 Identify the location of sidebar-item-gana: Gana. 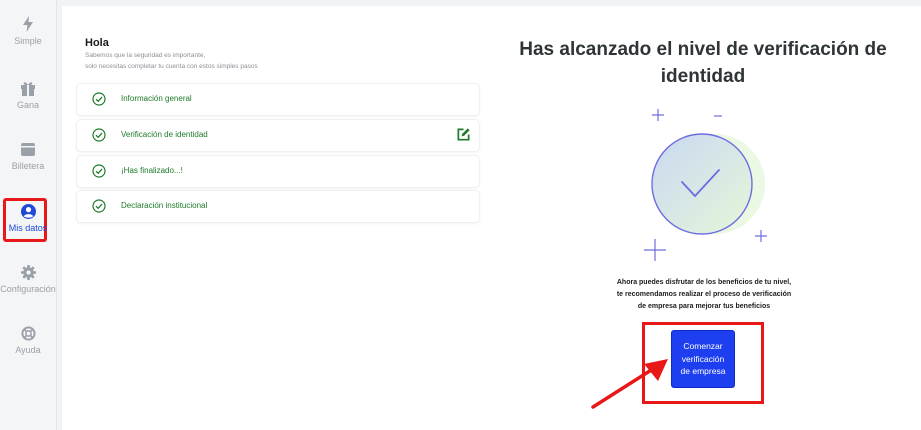
(28, 95).